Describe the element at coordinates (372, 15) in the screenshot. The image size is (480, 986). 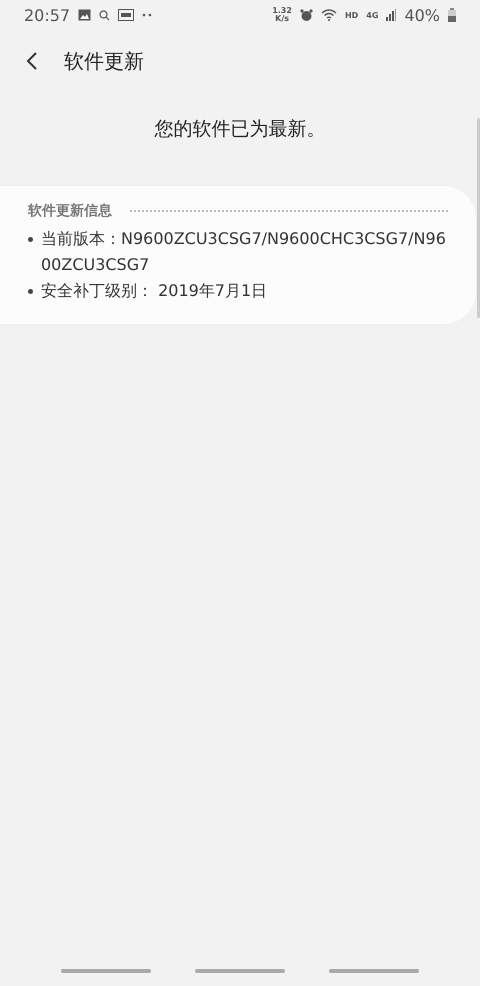
I see `network-type: 4G` at that location.